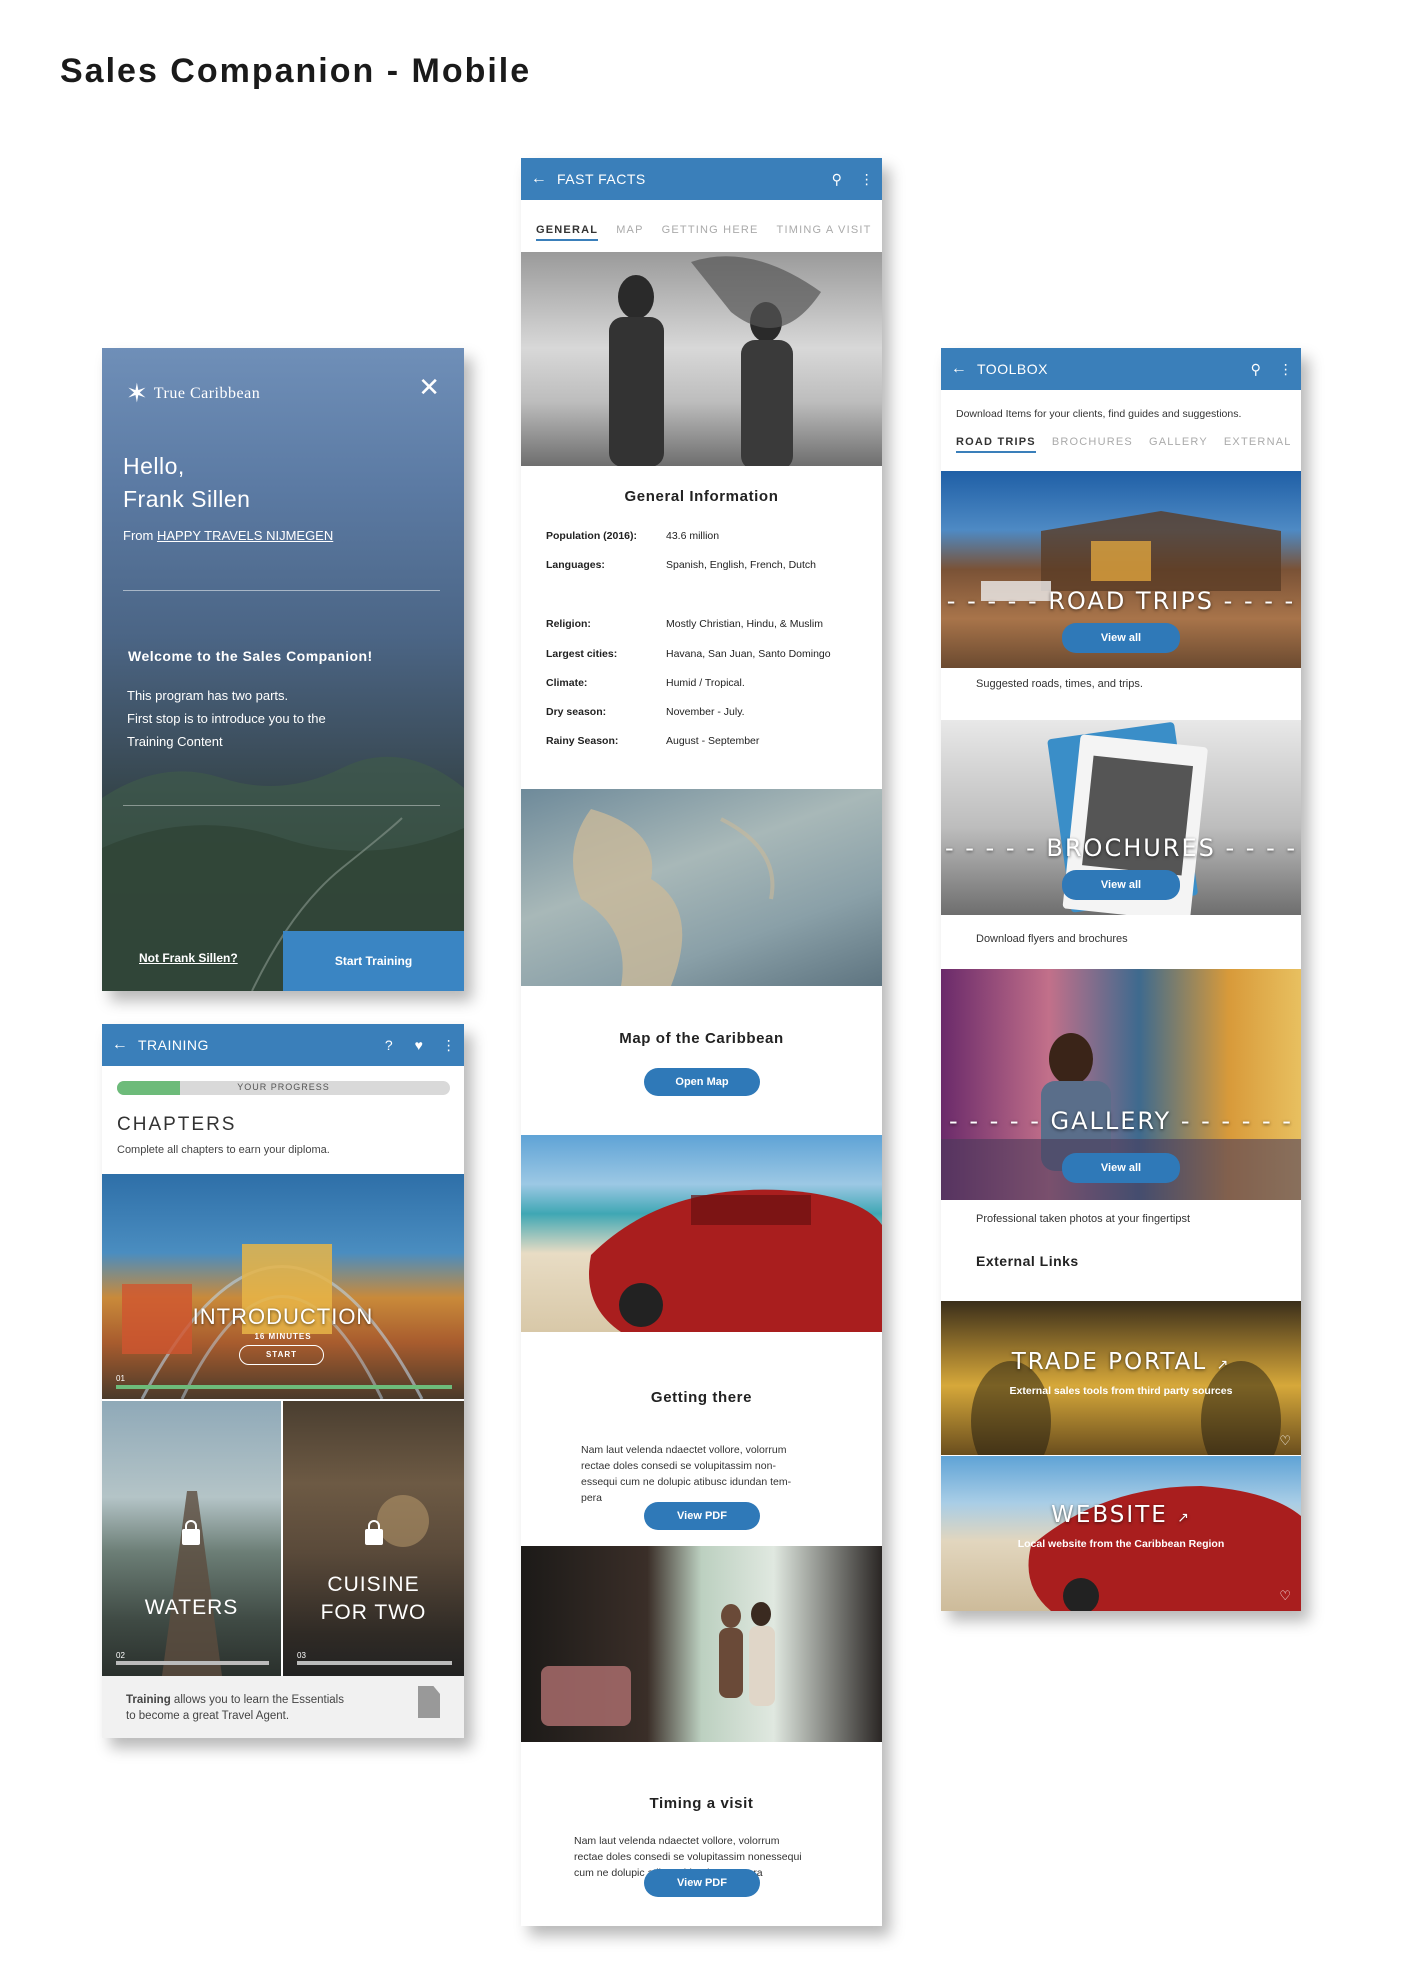 This screenshot has width=1403, height=1984. Describe the element at coordinates (154, 466) in the screenshot. I see `greeting-line-1: Hello,` at that location.